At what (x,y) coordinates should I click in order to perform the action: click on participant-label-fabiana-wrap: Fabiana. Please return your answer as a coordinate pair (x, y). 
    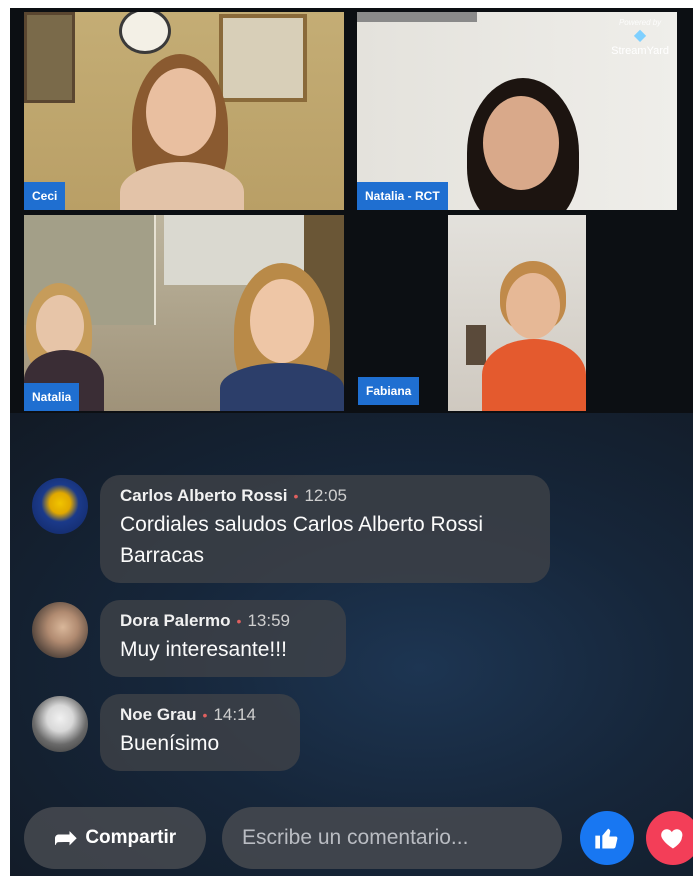
    Looking at the image, I should click on (398, 392).